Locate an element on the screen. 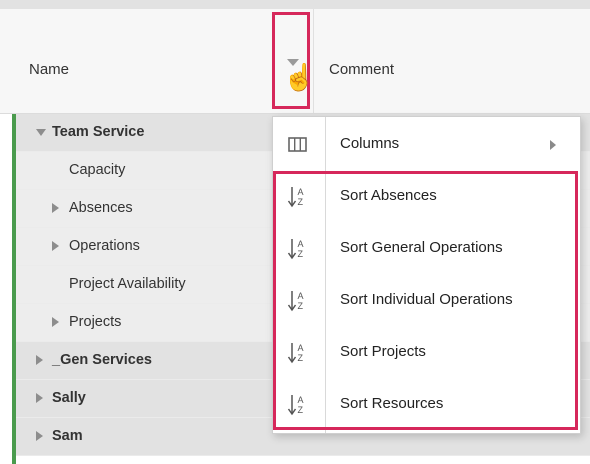  submenu-arrow-icon is located at coordinates (553, 145).